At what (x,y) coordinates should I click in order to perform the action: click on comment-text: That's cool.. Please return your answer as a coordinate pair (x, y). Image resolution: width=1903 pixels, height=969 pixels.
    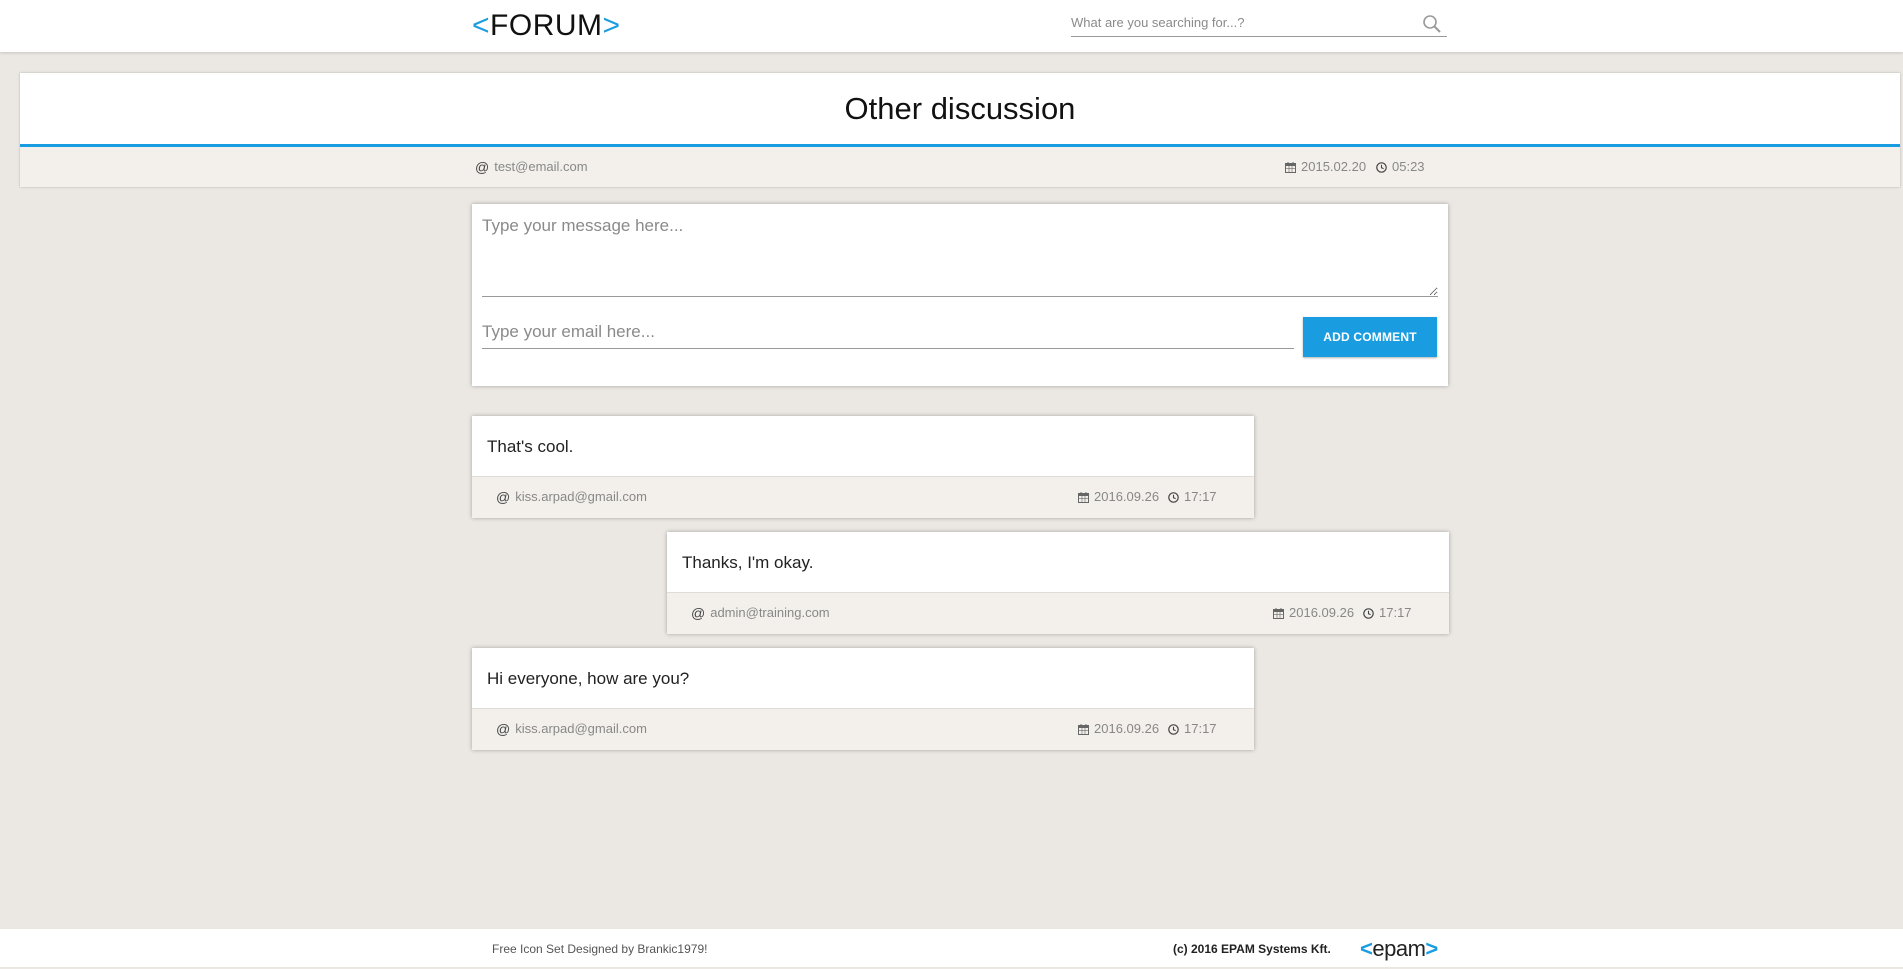
    Looking at the image, I should click on (863, 446).